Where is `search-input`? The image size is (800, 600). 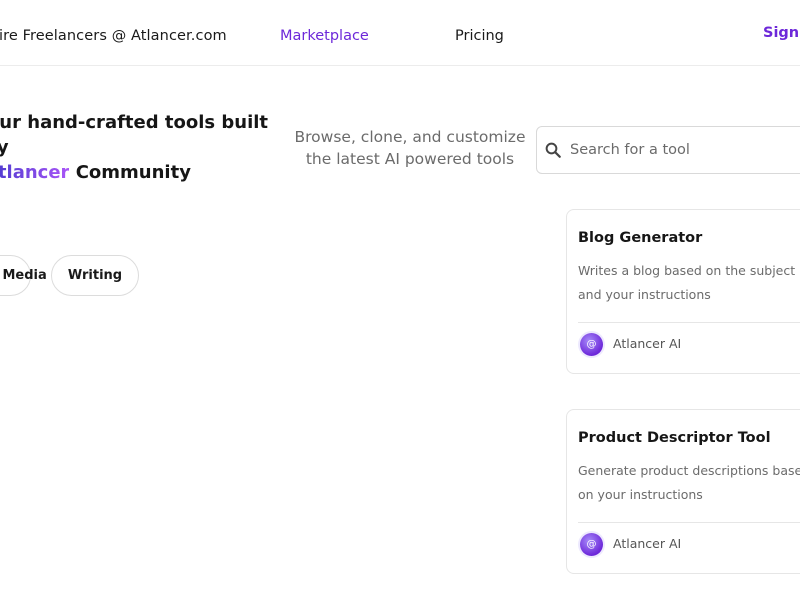 search-input is located at coordinates (685, 150).